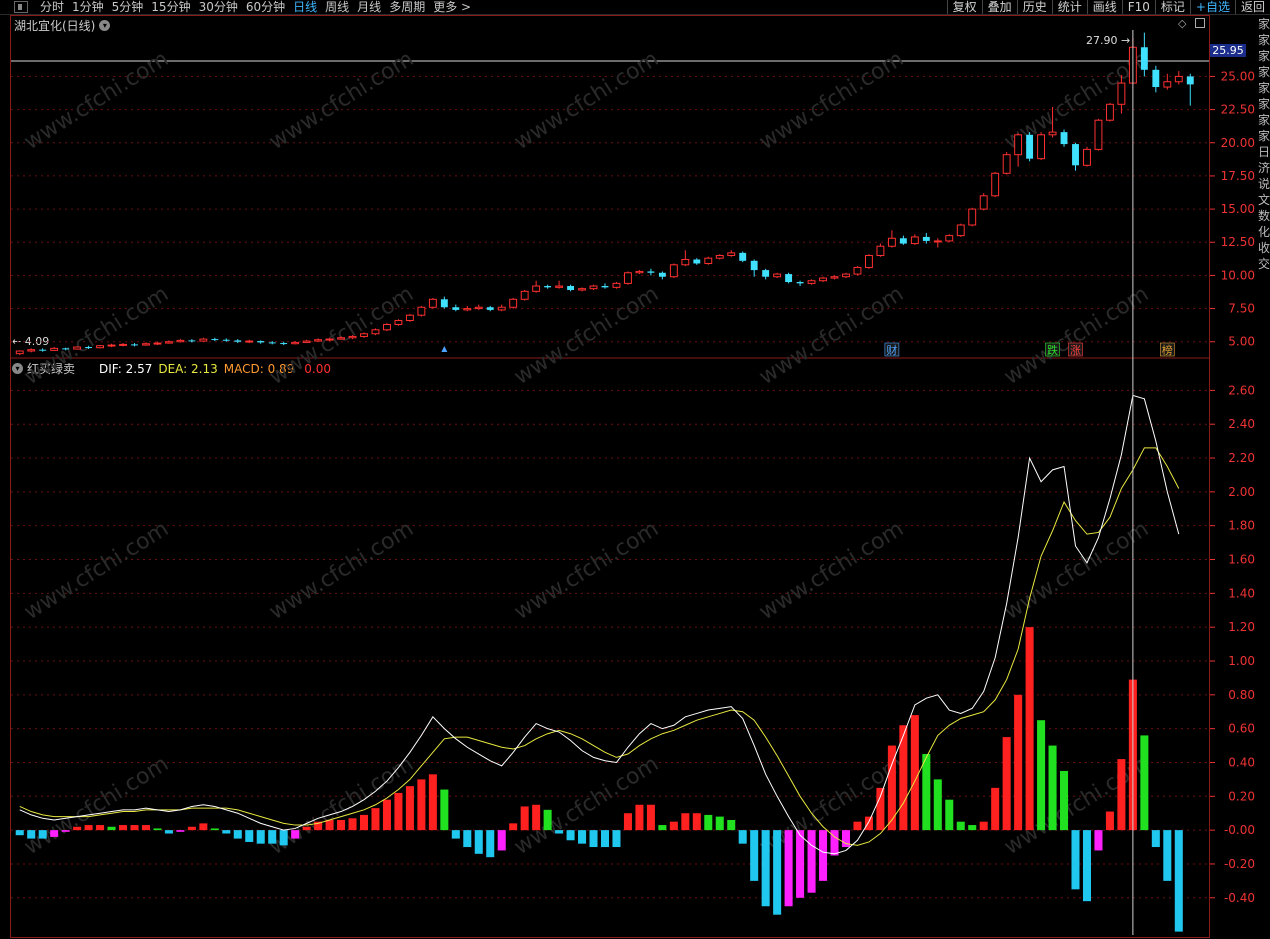 The width and height of the screenshot is (1270, 939). What do you see at coordinates (444, 349) in the screenshot?
I see `event-marker-icon` at bounding box center [444, 349].